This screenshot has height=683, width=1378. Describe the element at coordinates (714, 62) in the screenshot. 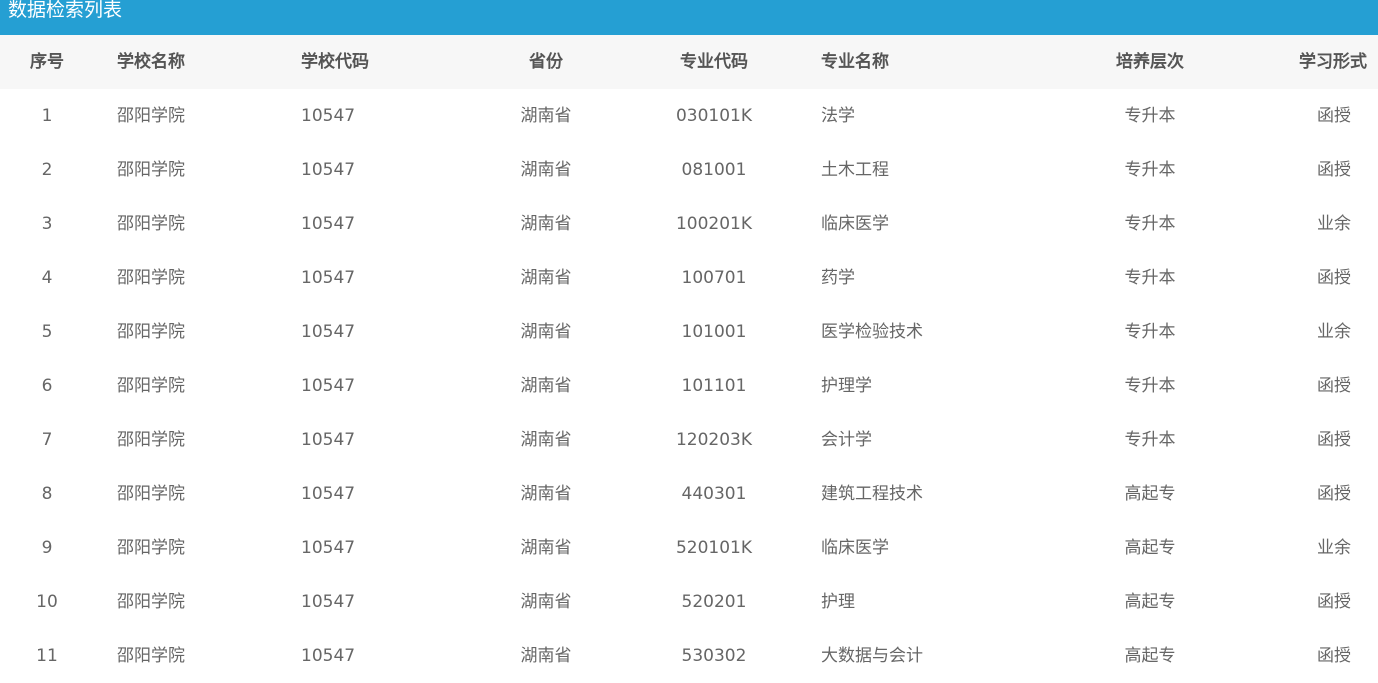

I see `header-major-code: 专业代码` at that location.